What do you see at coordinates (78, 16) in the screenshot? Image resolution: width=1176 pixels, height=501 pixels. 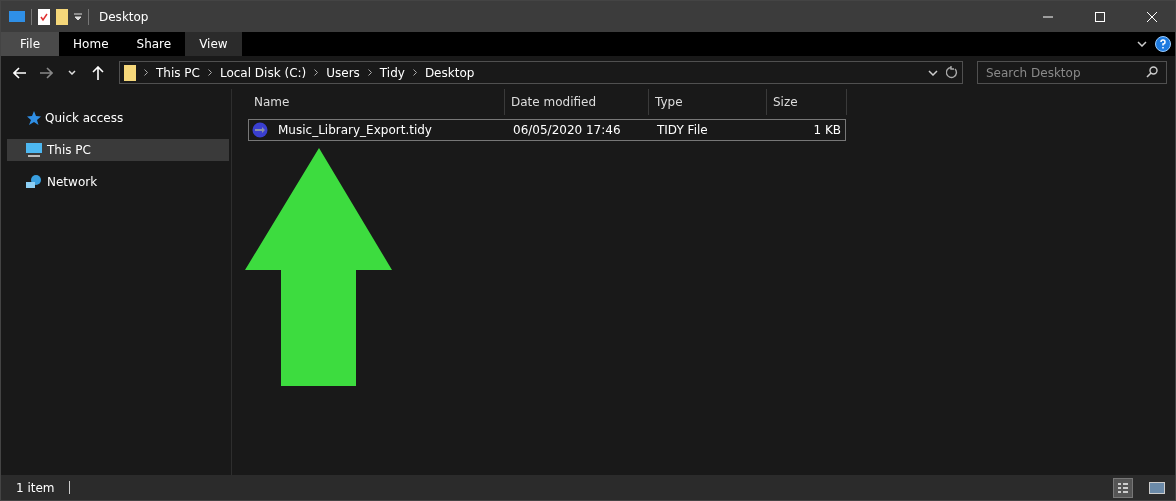 I see `dropdown-icon` at bounding box center [78, 16].